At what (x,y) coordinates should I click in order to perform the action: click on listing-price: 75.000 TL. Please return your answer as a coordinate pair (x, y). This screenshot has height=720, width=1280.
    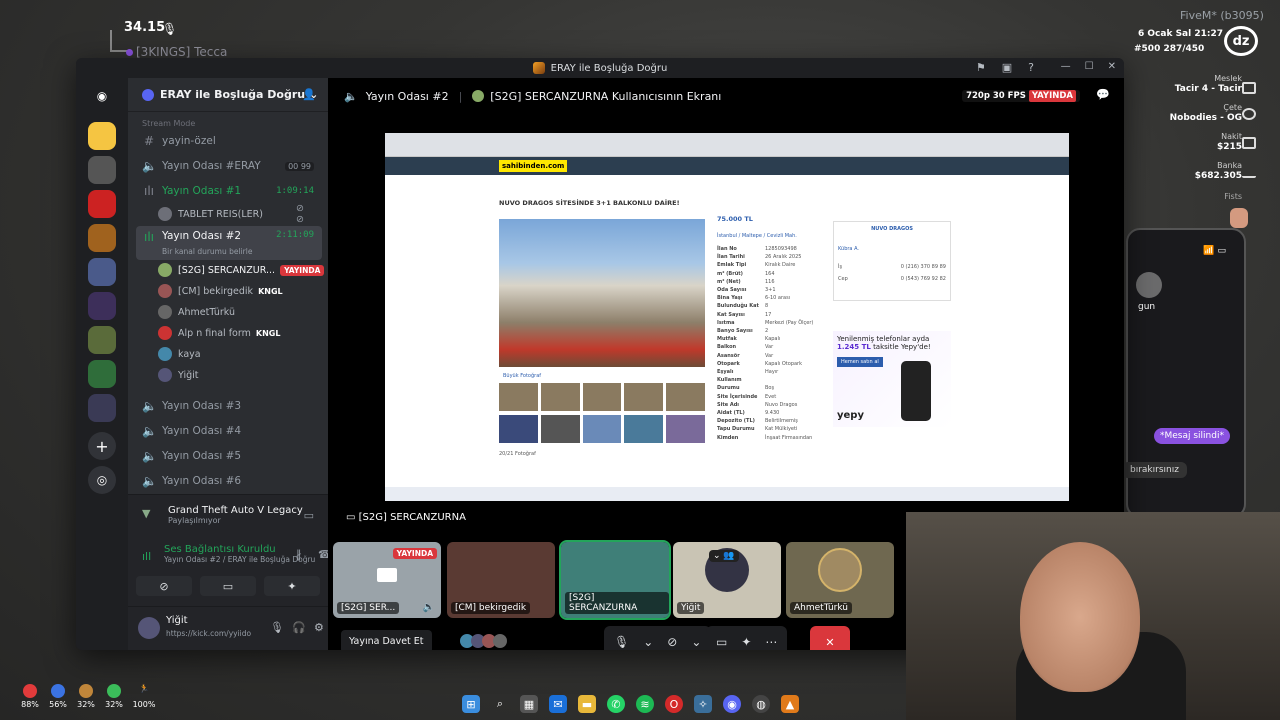
    Looking at the image, I should click on (735, 219).